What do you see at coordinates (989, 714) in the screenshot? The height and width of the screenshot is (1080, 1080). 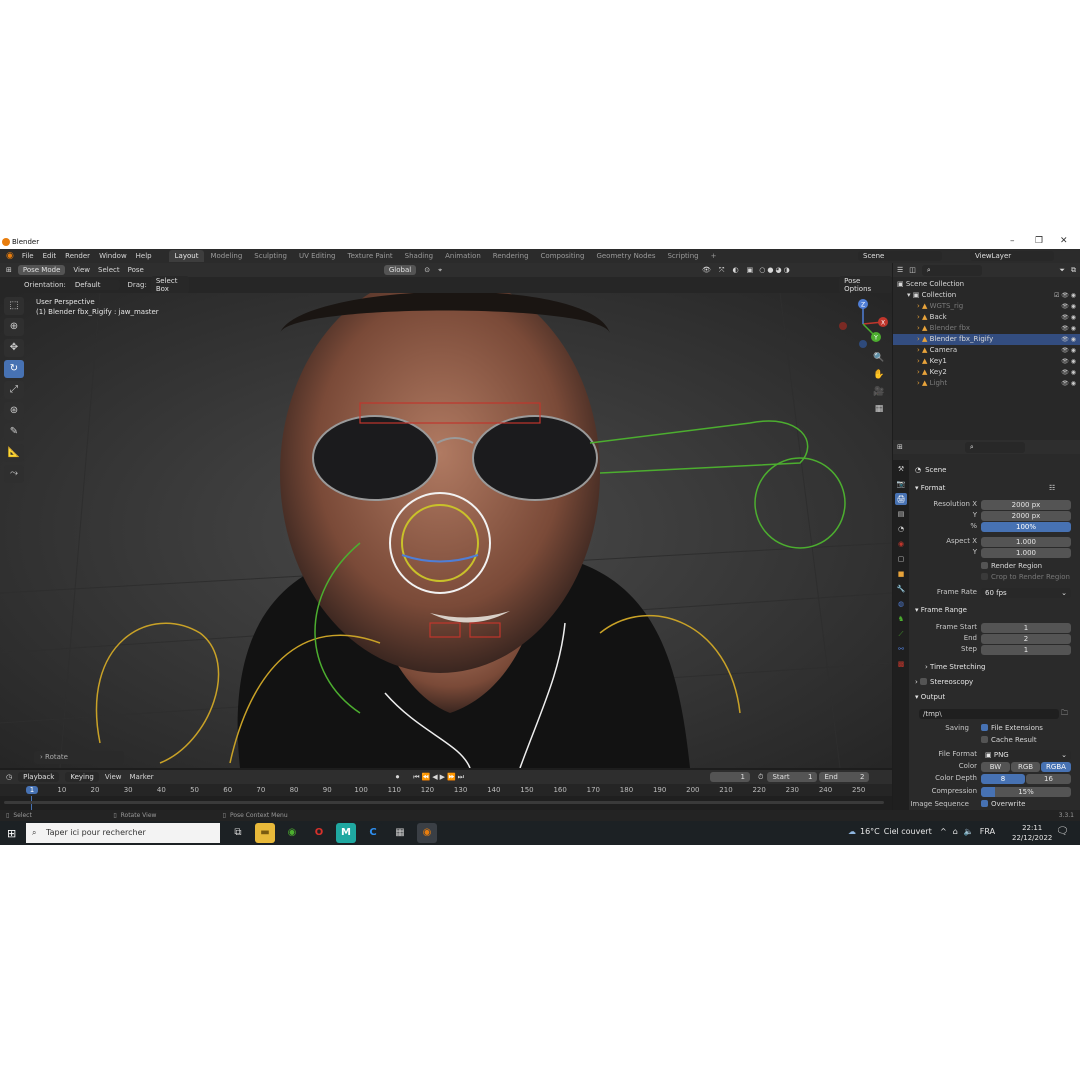 I see `output-path-field: /tmp\` at bounding box center [989, 714].